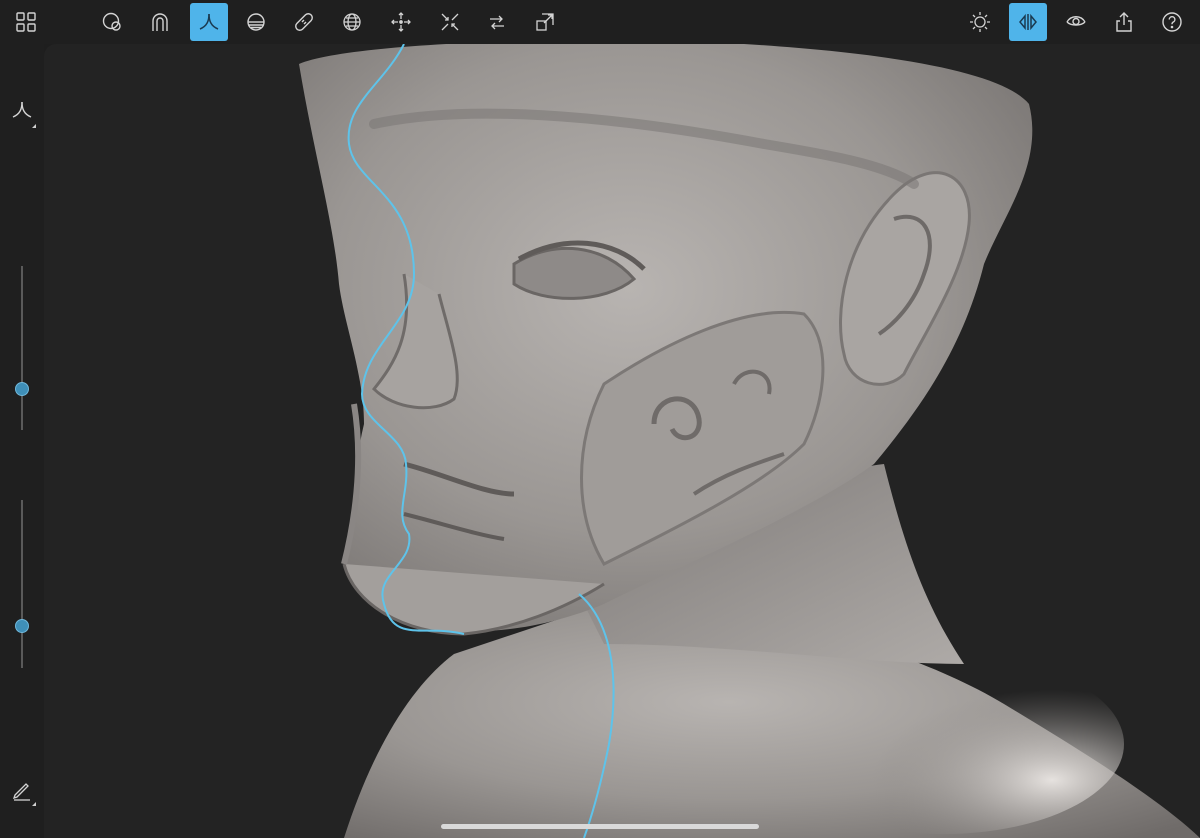 This screenshot has height=838, width=1200. Describe the element at coordinates (980, 22) in the screenshot. I see `lighting-icon` at that location.